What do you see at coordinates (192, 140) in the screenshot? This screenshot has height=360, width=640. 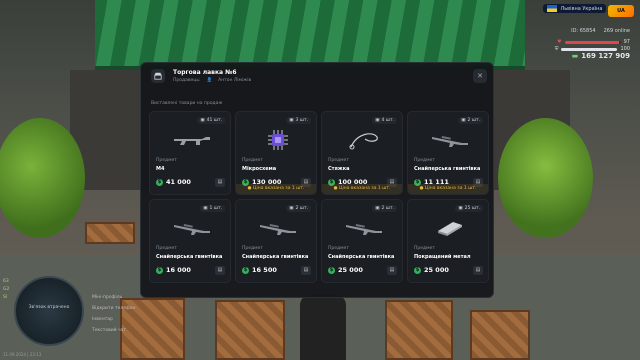 I see `rifle-icon` at bounding box center [192, 140].